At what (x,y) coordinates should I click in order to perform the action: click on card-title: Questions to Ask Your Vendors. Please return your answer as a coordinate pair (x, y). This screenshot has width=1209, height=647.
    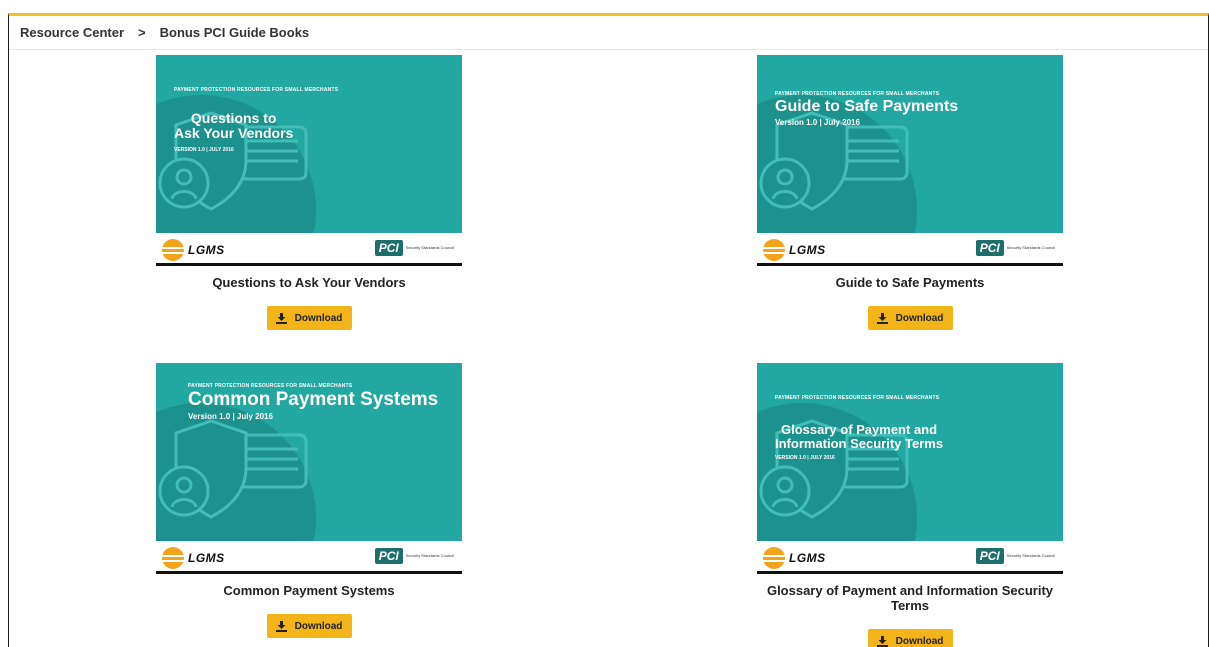
    Looking at the image, I should click on (309, 282).